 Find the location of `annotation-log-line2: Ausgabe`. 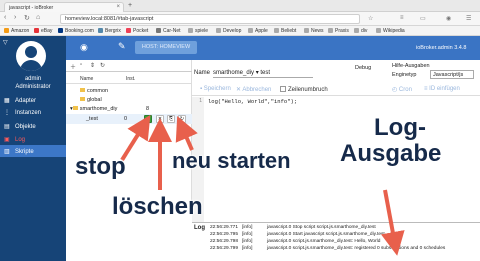

annotation-log-line2: Ausgabe is located at coordinates (391, 153).